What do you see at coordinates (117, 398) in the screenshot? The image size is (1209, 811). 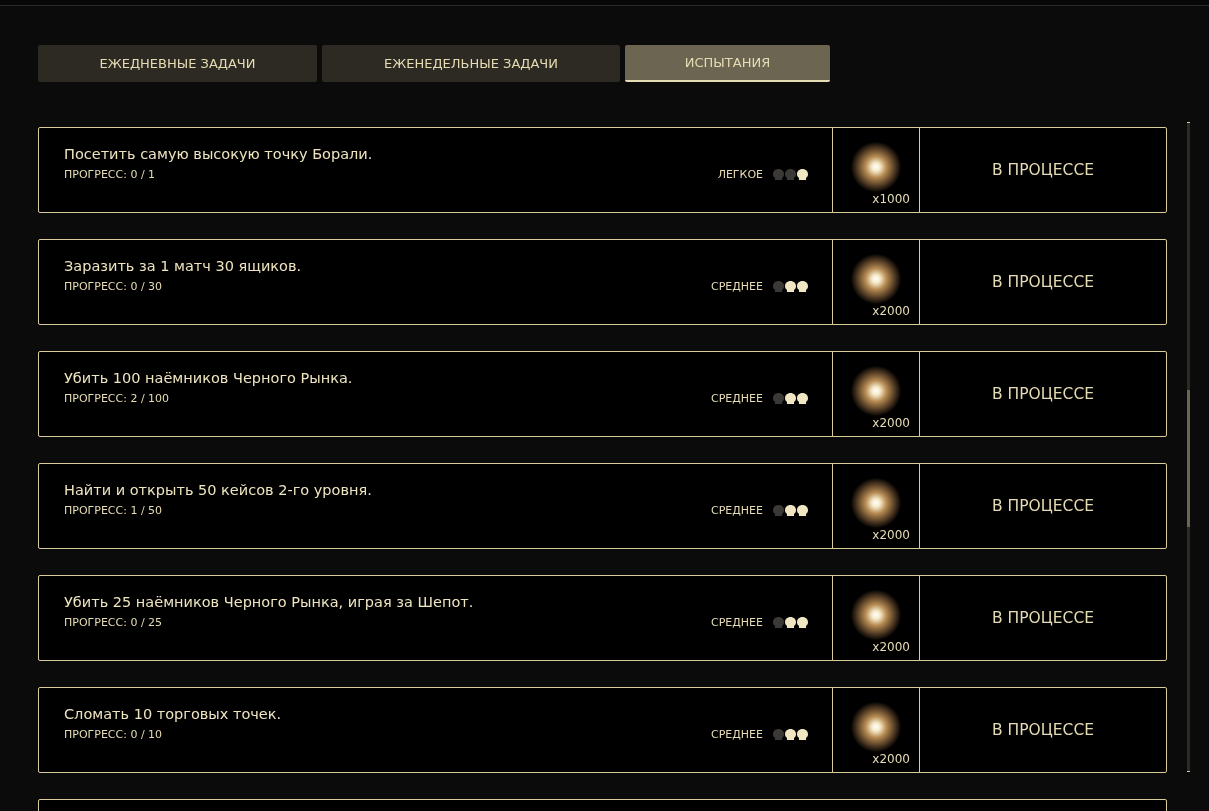 I see `progress-text: ПРОГРЕСС: 2 / 100` at bounding box center [117, 398].